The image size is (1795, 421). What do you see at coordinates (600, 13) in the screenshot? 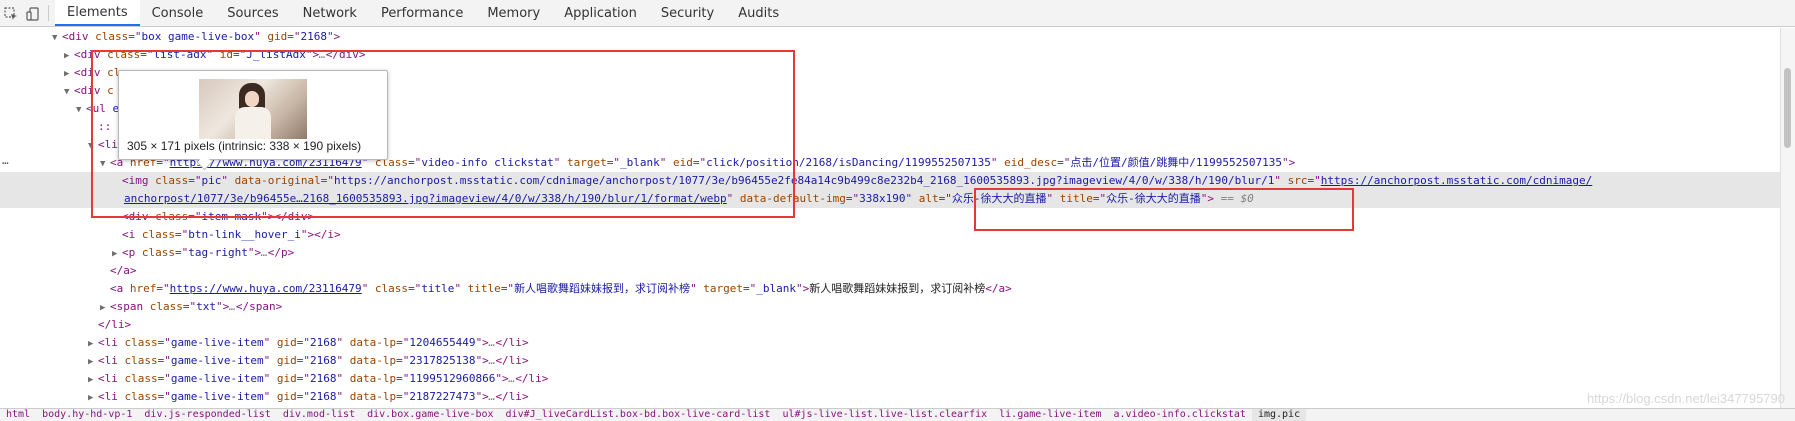
I see `tab-application: Application` at bounding box center [600, 13].